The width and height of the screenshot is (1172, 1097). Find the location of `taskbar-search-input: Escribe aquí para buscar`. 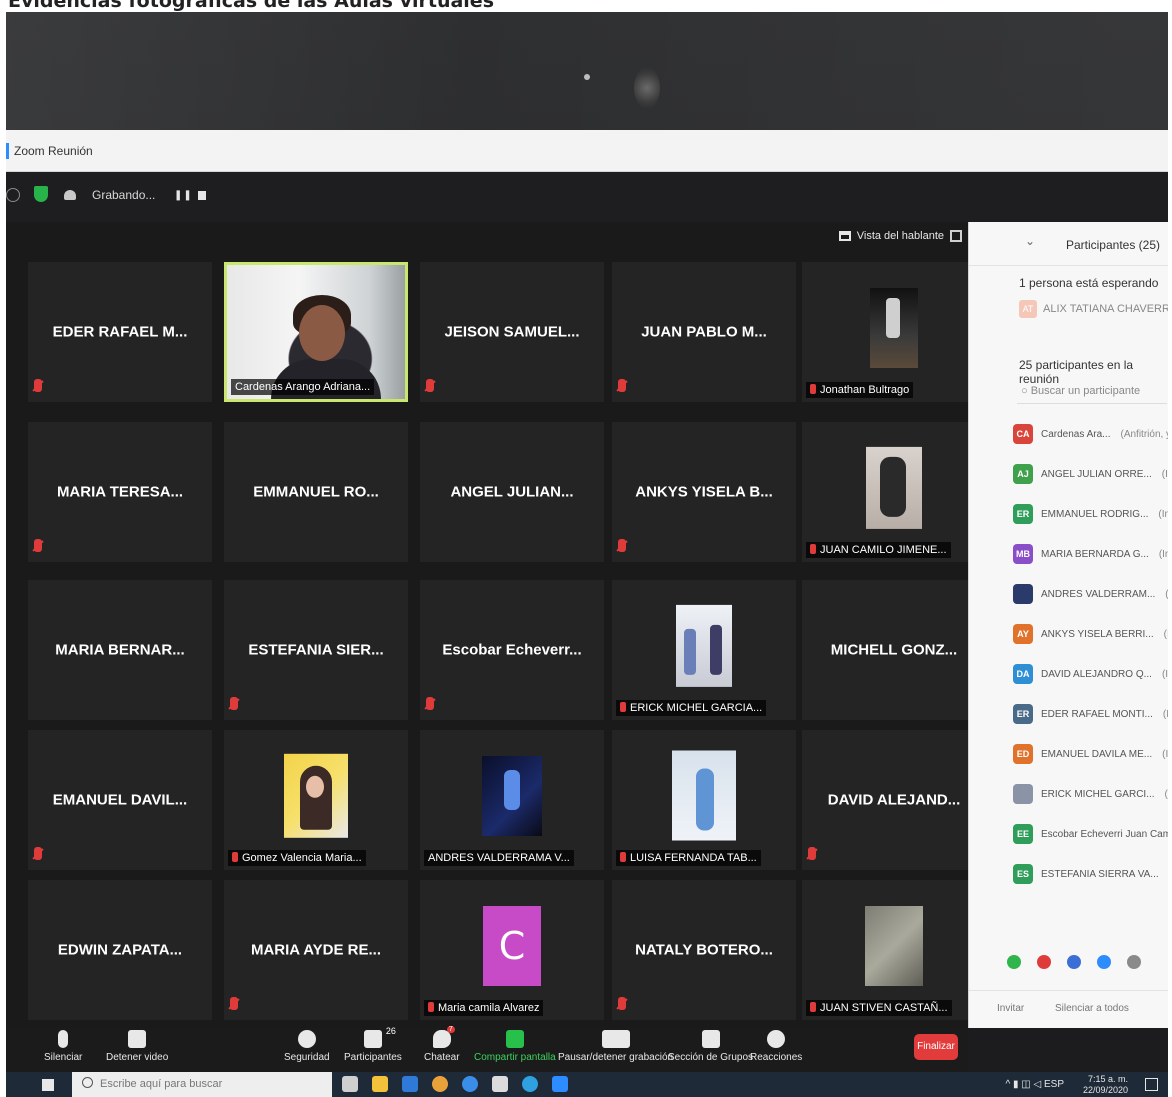

taskbar-search-input: Escribe aquí para buscar is located at coordinates (202, 1084).